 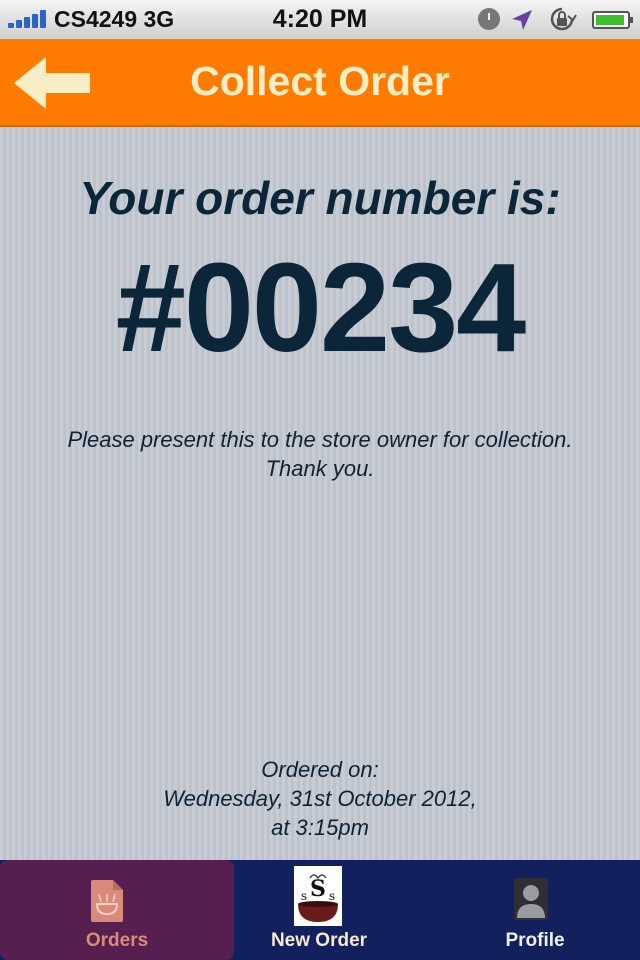 I want to click on ordered-on-date: Wednesday, 31st October 2012,, so click(x=320, y=798).